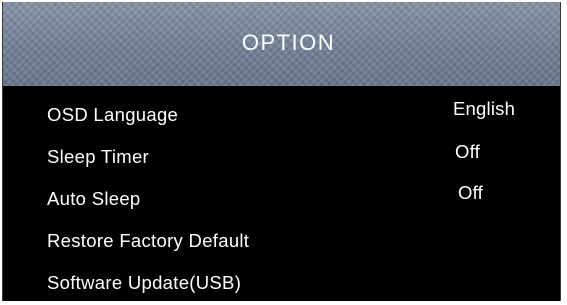  I want to click on menu-item-label: Restore Factory Default, so click(148, 240).